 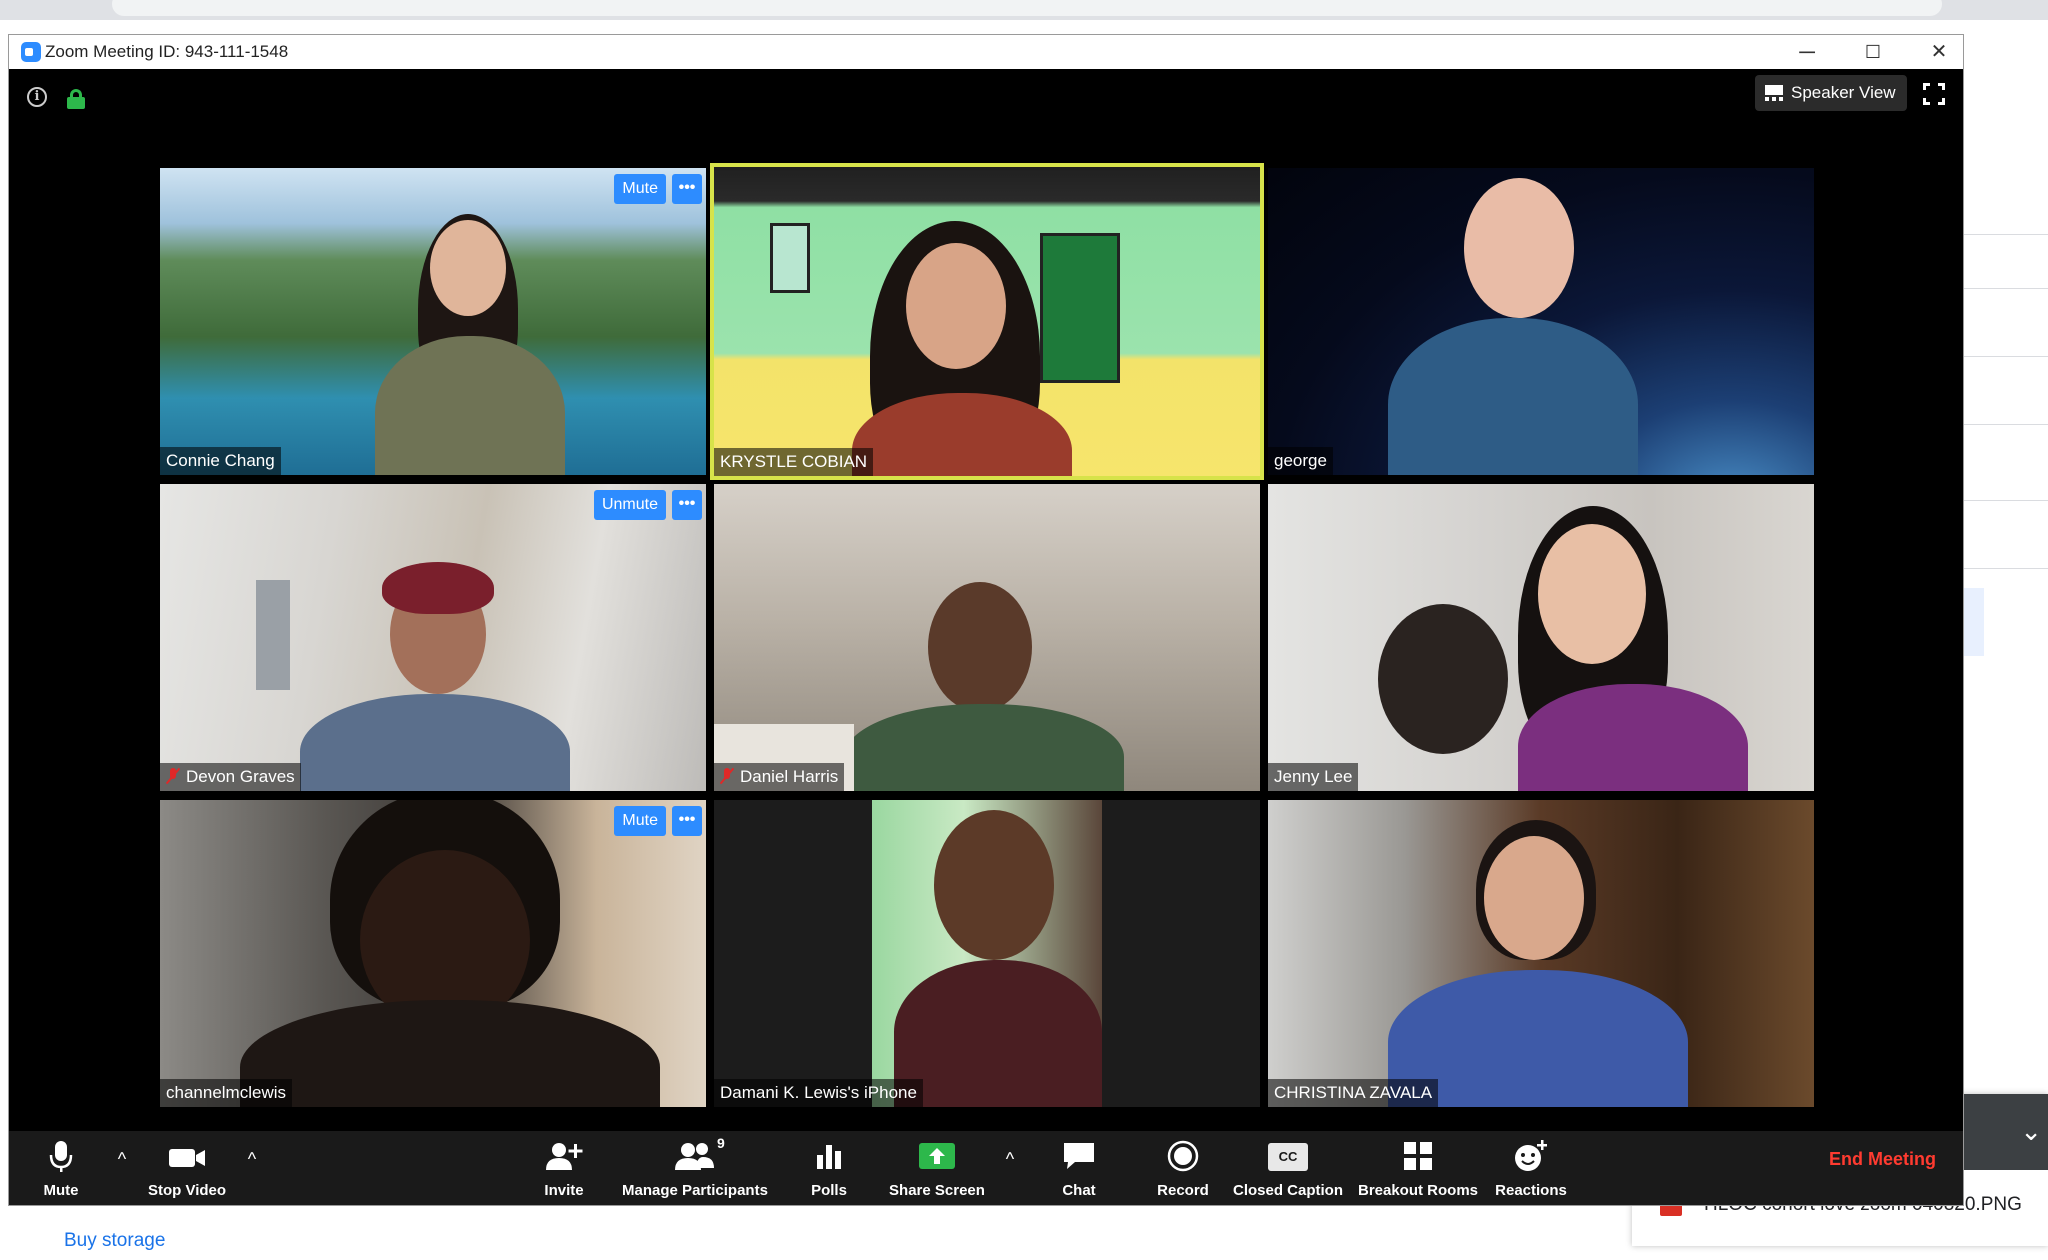 What do you see at coordinates (1843, 92) in the screenshot?
I see `speaker-view-label: Speaker View` at bounding box center [1843, 92].